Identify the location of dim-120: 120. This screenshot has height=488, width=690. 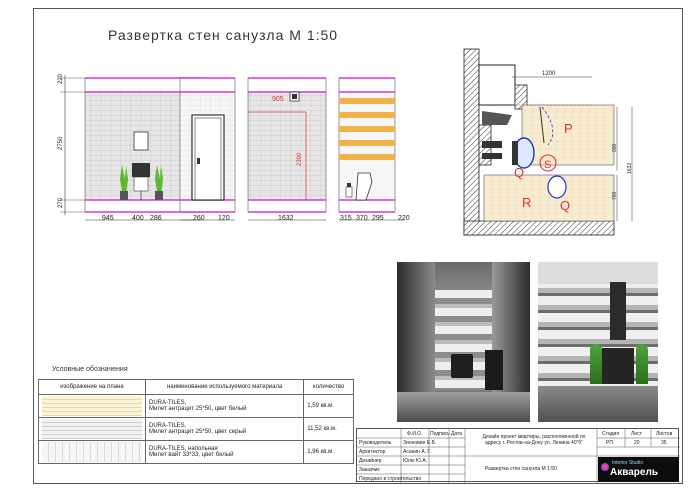
(224, 218).